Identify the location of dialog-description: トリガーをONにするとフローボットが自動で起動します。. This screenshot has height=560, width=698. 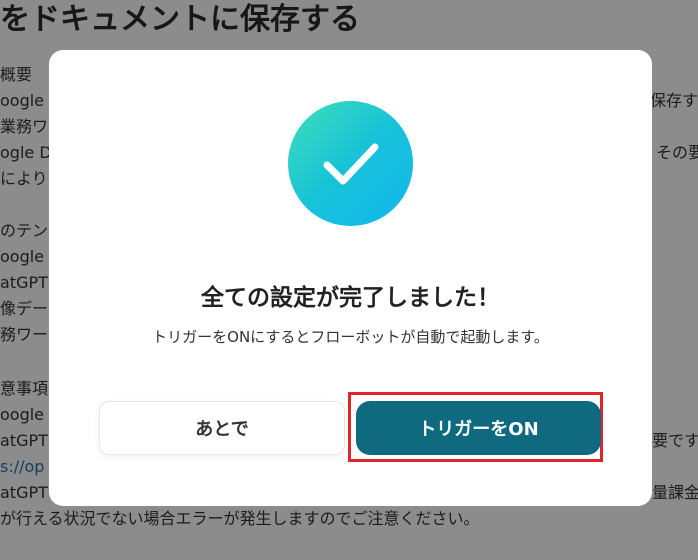
(350, 337).